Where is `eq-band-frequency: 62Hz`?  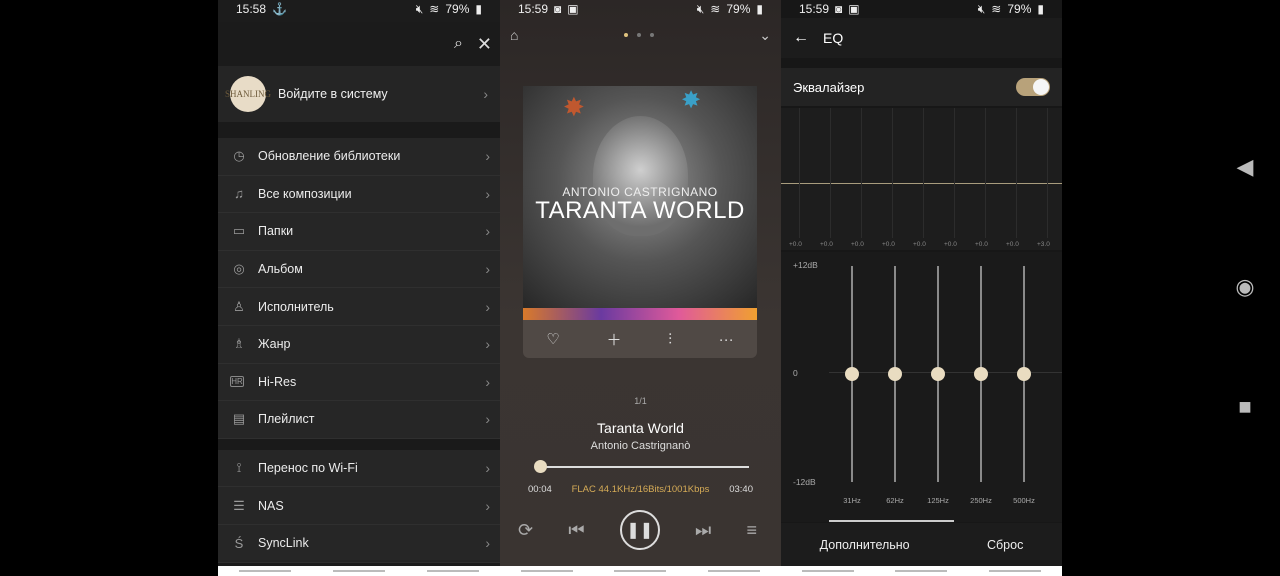 eq-band-frequency: 62Hz is located at coordinates (895, 500).